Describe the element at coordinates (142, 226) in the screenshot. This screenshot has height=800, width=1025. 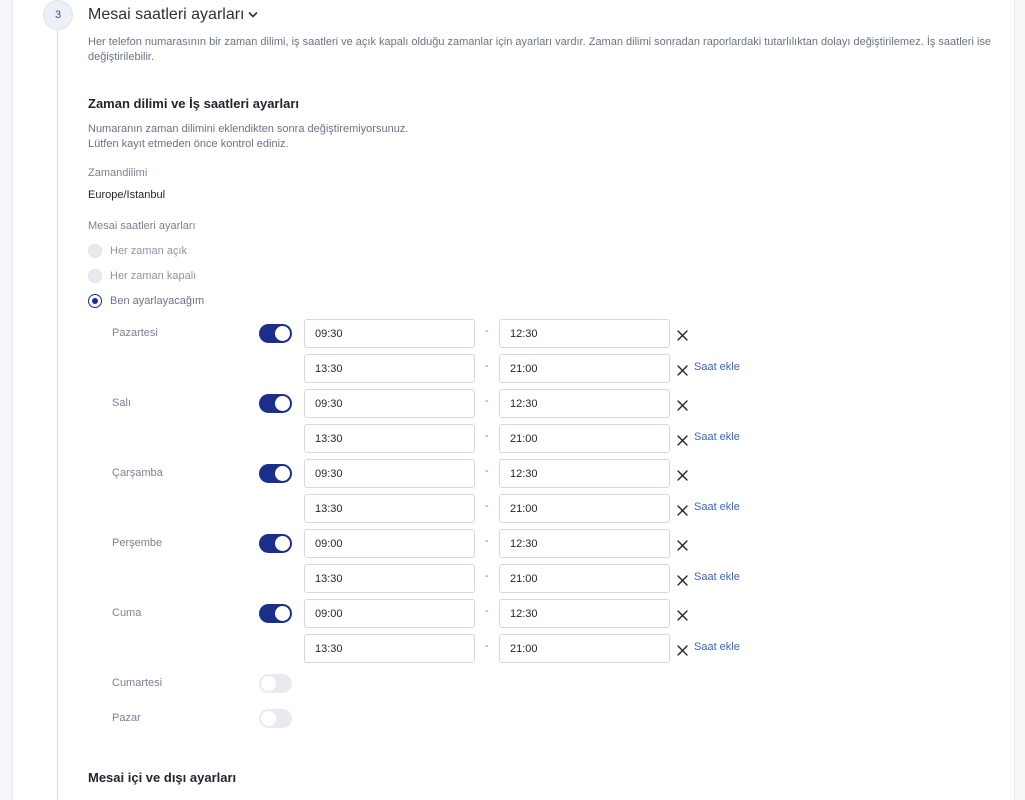
I see `hours-label: Mesai saatleri ayarları` at that location.